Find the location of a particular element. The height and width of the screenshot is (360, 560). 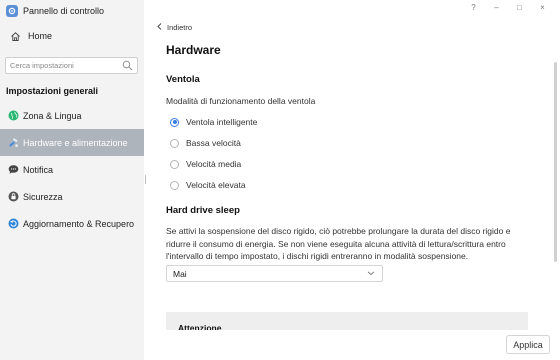

radio-fan-high: Velocità elevata is located at coordinates (208, 185).